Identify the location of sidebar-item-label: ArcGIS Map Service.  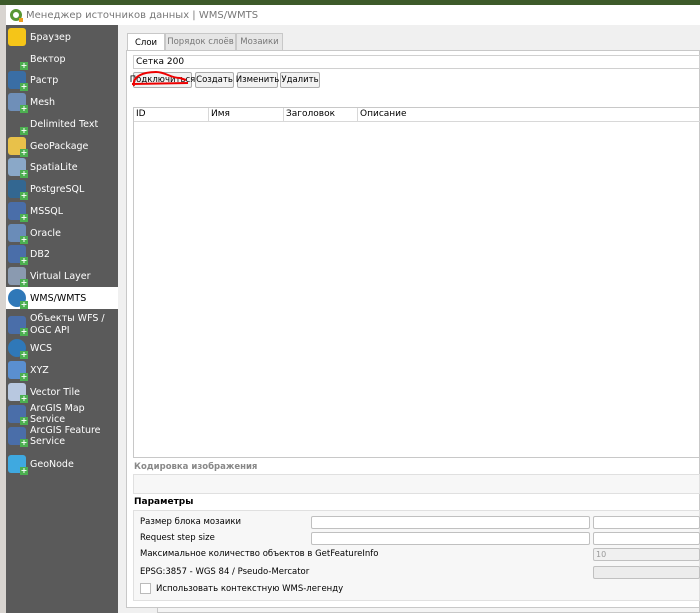
(57, 414).